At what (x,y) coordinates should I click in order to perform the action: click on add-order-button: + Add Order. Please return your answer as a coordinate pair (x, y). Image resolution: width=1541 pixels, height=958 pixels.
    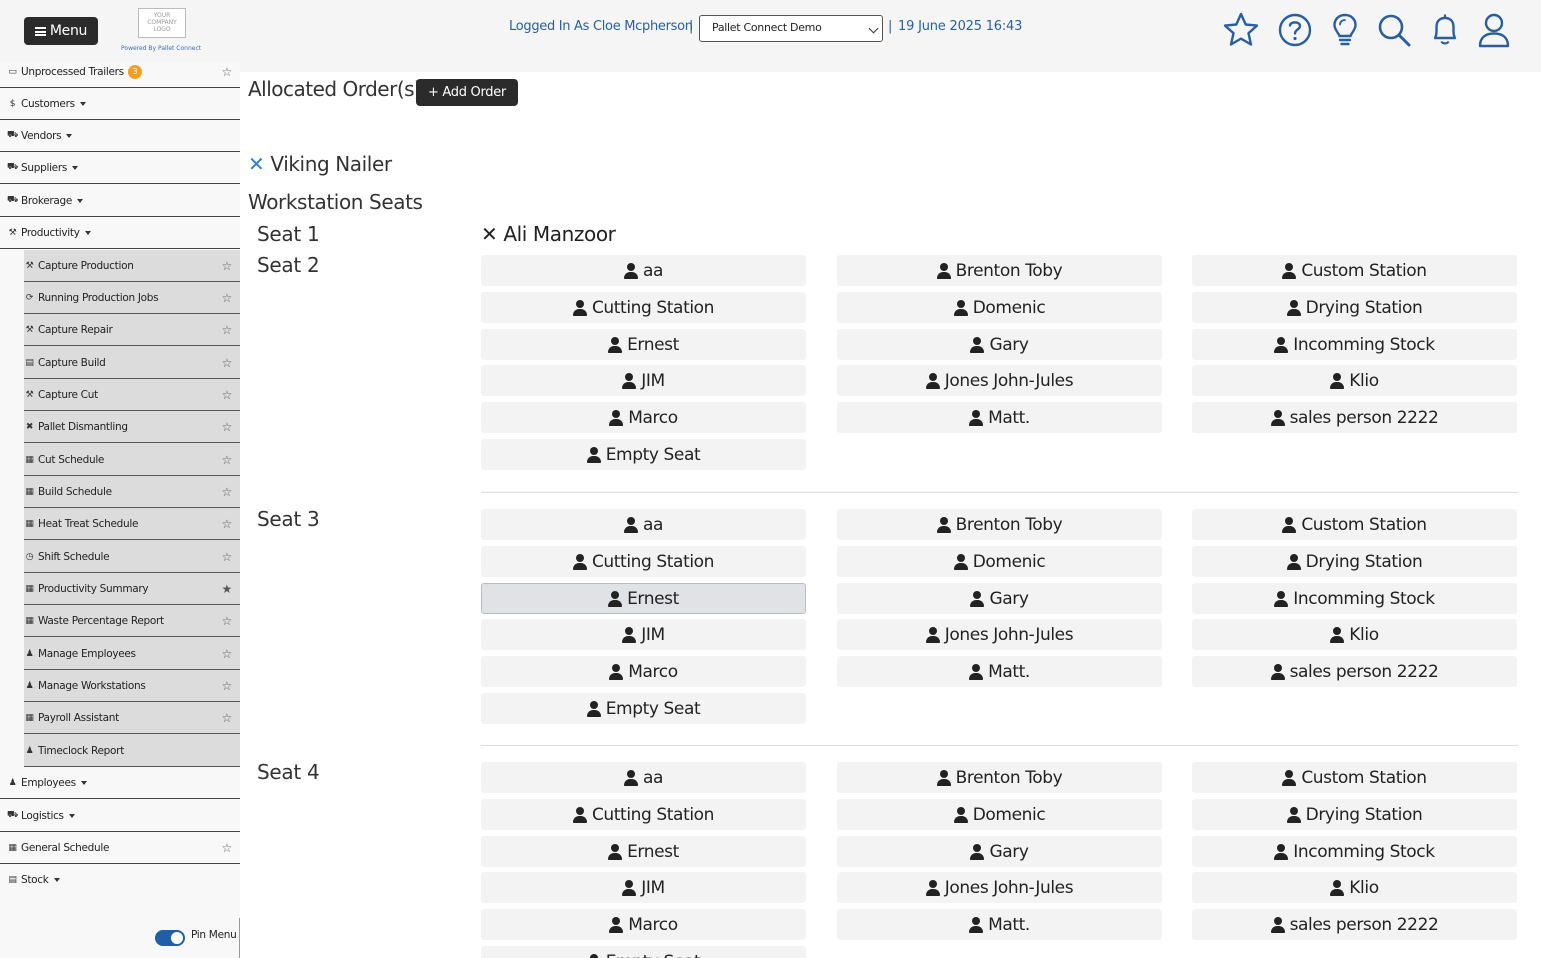
    Looking at the image, I should click on (467, 92).